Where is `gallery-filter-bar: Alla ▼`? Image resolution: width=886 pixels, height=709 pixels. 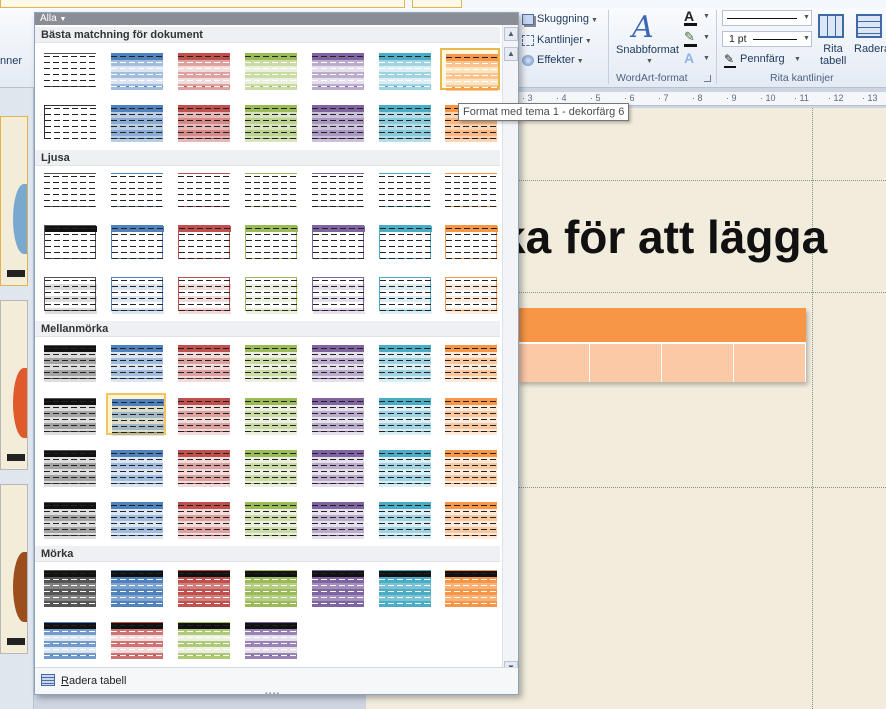
gallery-filter-bar: Alla ▼ is located at coordinates (276, 19).